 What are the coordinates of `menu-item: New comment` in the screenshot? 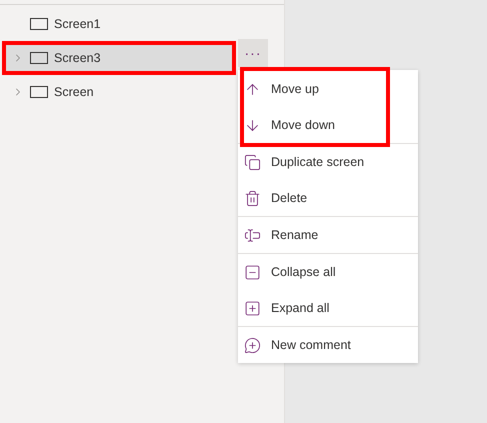 It's located at (328, 345).